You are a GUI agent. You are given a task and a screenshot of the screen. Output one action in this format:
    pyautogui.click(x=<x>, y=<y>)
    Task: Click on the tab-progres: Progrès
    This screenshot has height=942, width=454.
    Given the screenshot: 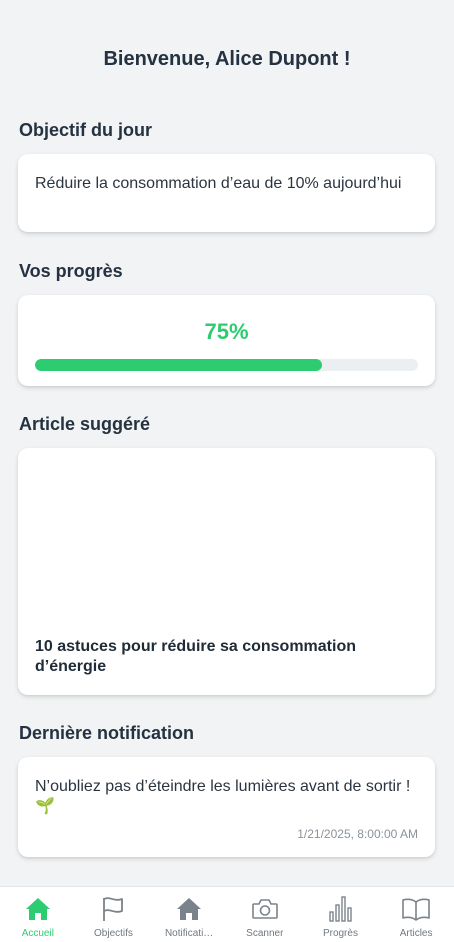 What is the action you would take?
    pyautogui.click(x=340, y=913)
    